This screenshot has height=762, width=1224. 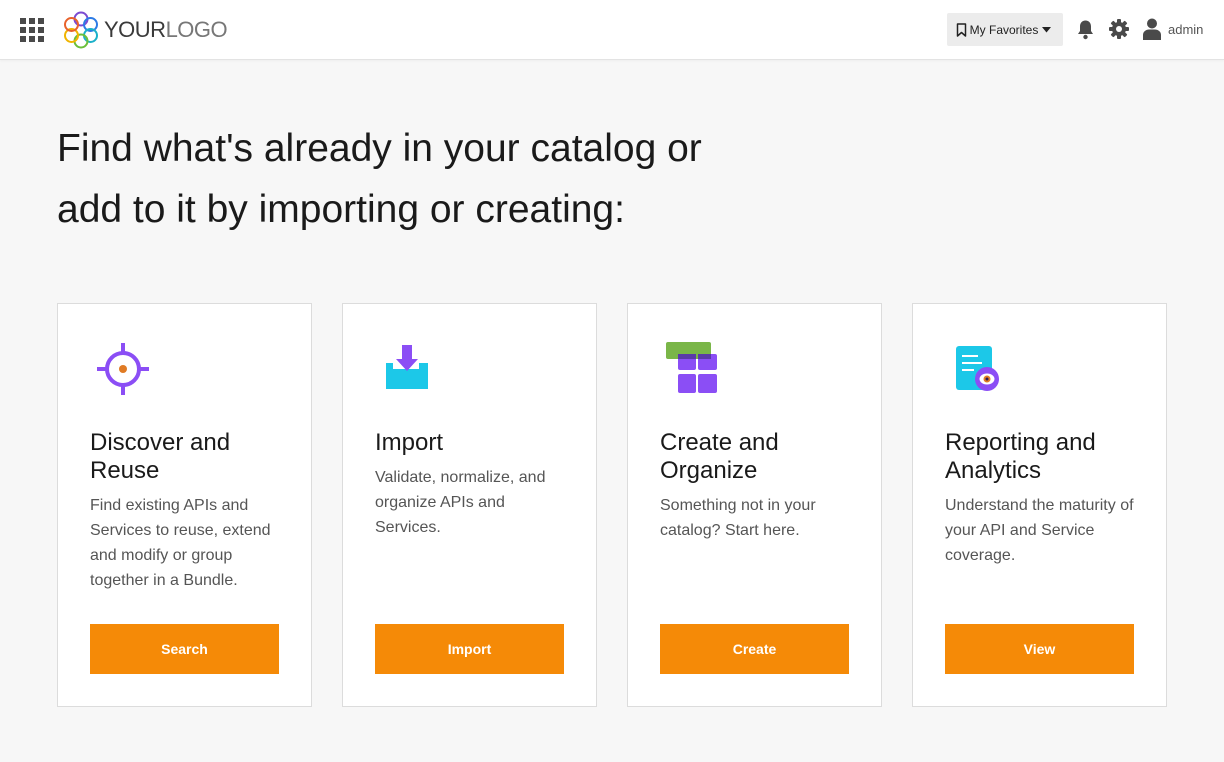 What do you see at coordinates (1020, 456) in the screenshot?
I see `card-title: Reporting and Analytics` at bounding box center [1020, 456].